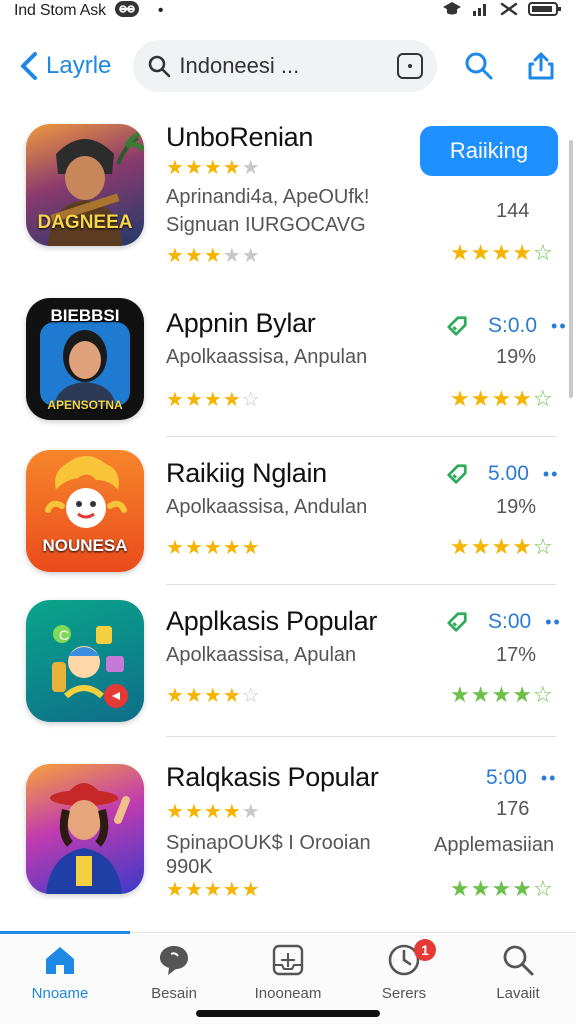 The height and width of the screenshot is (1024, 576). I want to click on share-icon, so click(541, 66).